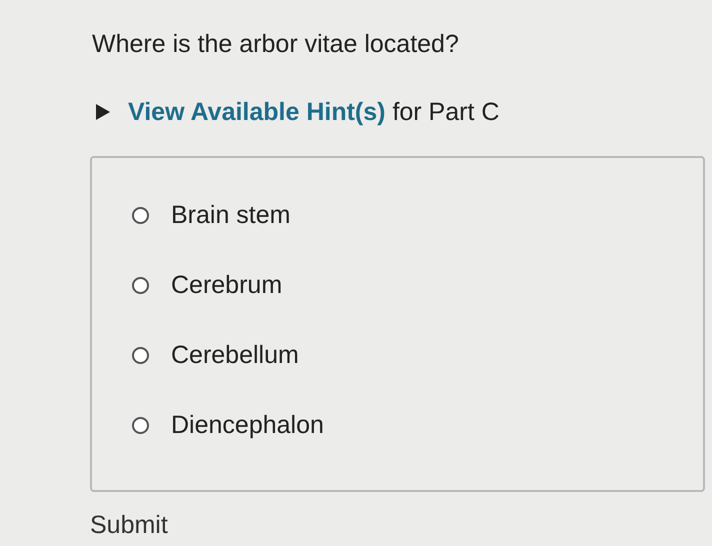 The height and width of the screenshot is (546, 712). I want to click on option-label: Brain stem, so click(230, 215).